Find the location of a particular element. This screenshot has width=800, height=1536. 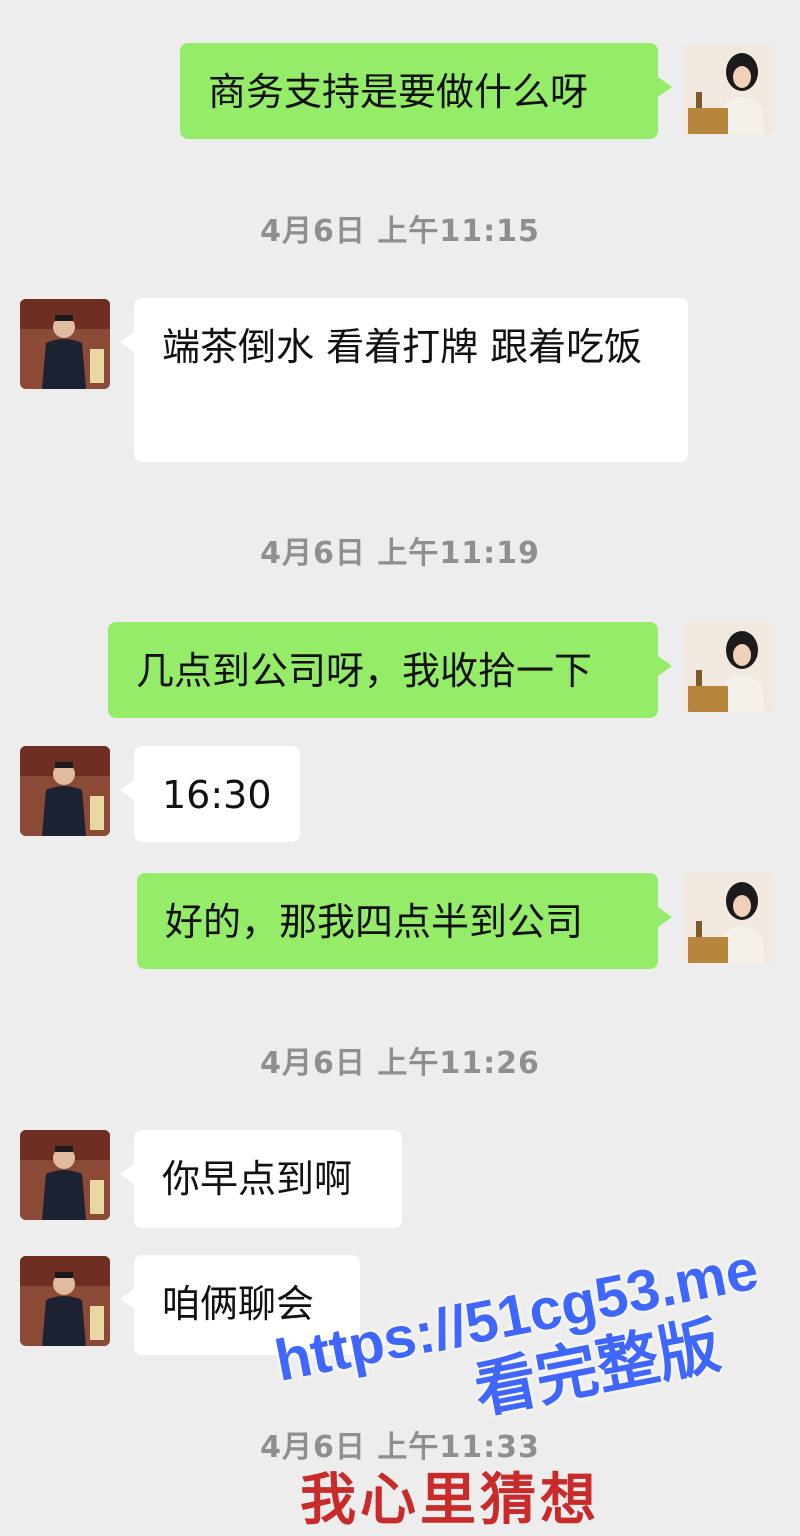

message-bubble-received: 你早点到啊 is located at coordinates (261, 1179).